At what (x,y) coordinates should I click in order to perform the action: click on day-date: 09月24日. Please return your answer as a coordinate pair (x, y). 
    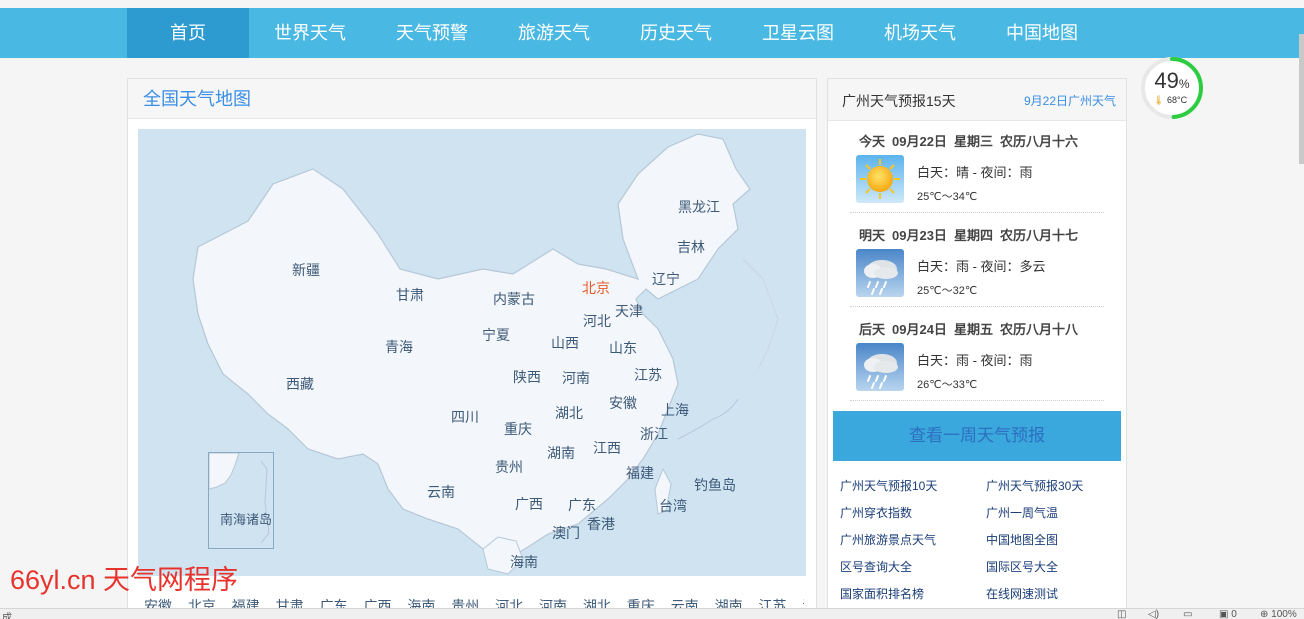
    Looking at the image, I should click on (919, 329).